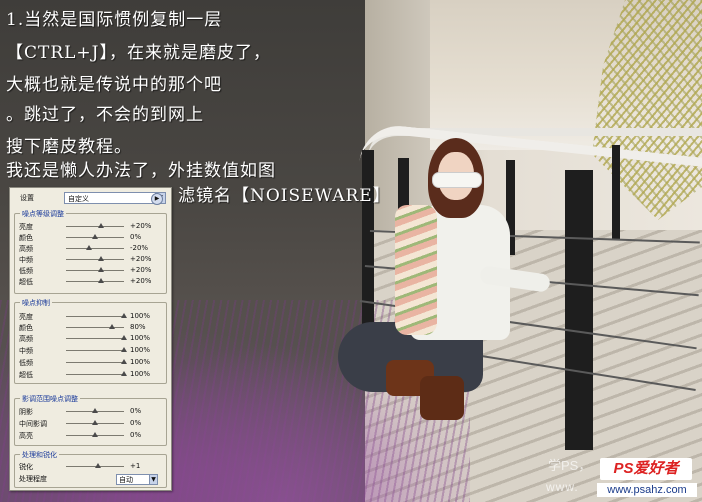 This screenshot has width=702, height=502. Describe the element at coordinates (139, 248) in the screenshot. I see `slider-value: -20%` at that location.